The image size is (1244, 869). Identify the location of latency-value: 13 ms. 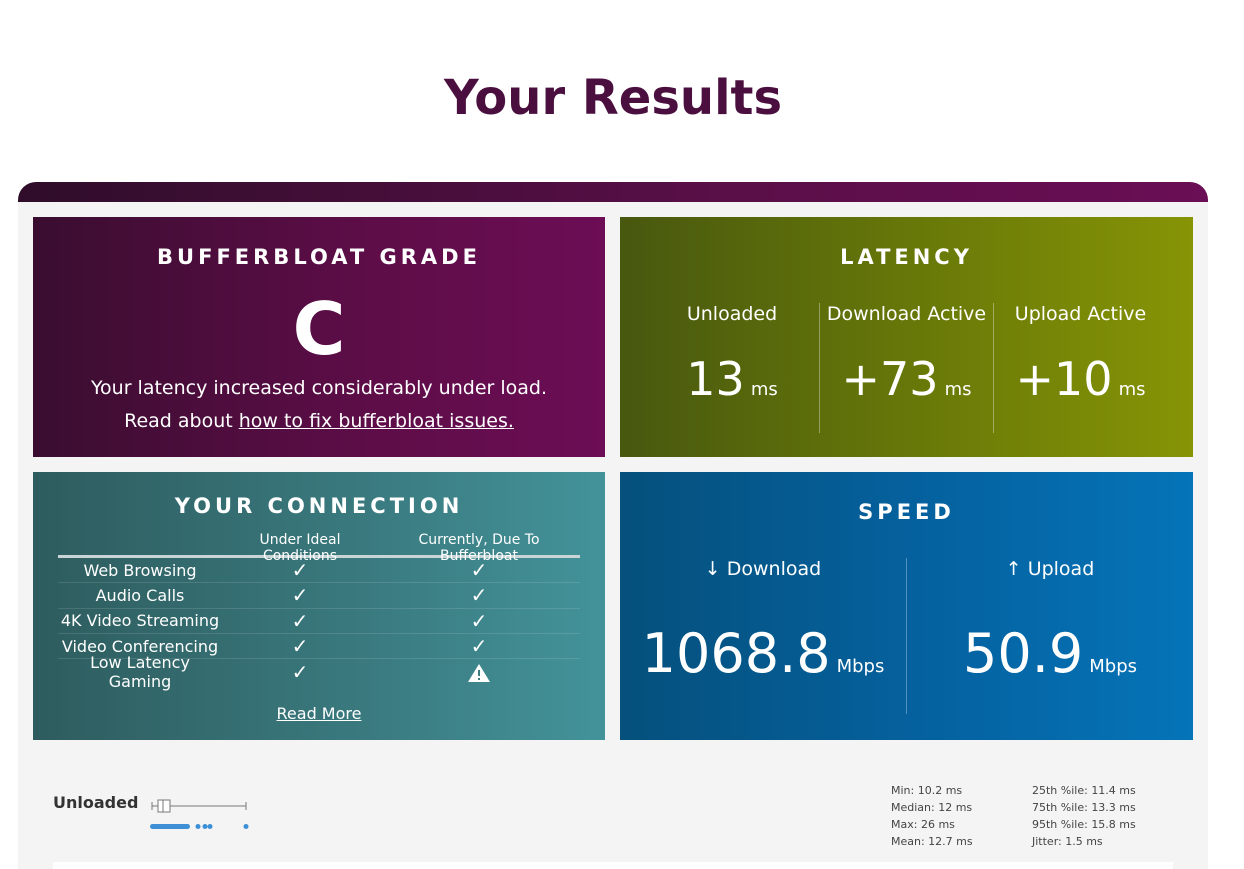
(732, 379).